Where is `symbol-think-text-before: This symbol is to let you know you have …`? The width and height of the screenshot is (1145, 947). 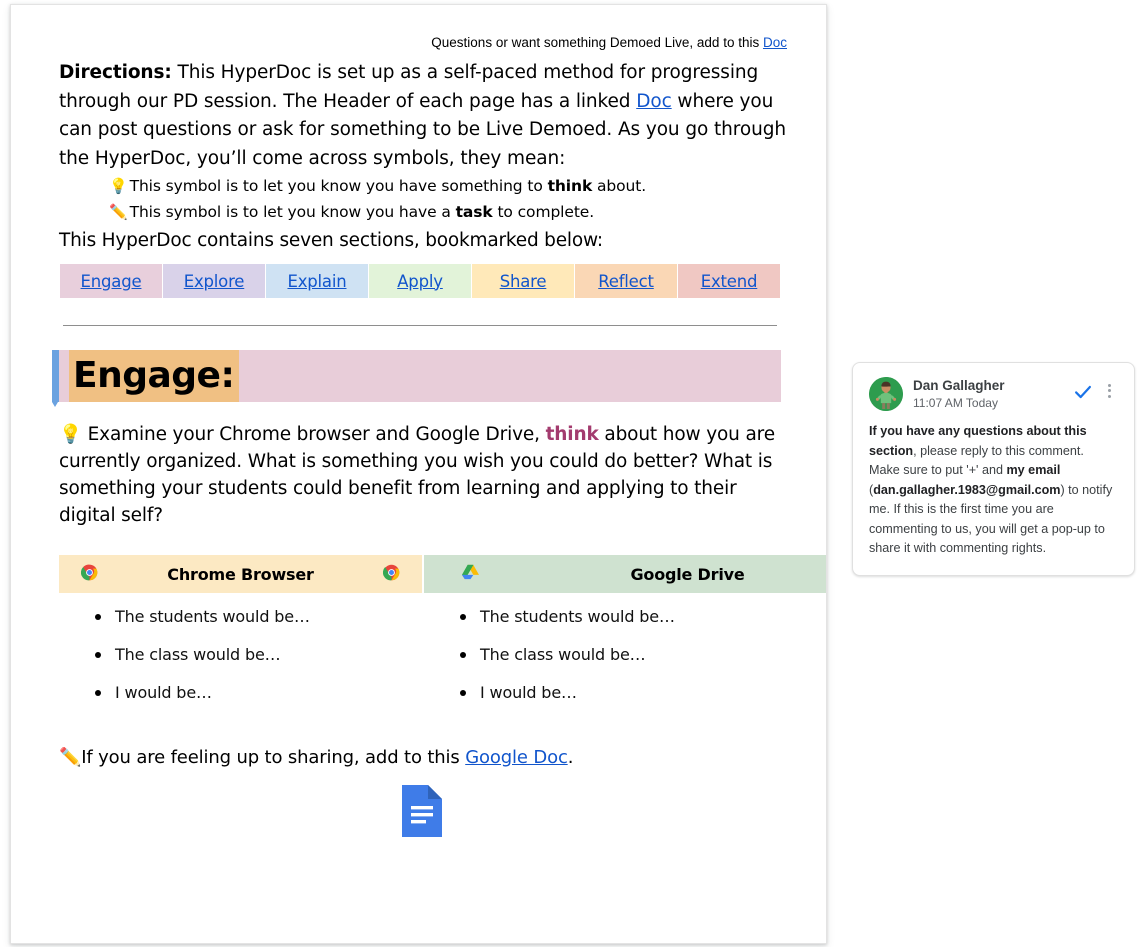
symbol-think-text-before: This symbol is to let you know you have … is located at coordinates (338, 186).